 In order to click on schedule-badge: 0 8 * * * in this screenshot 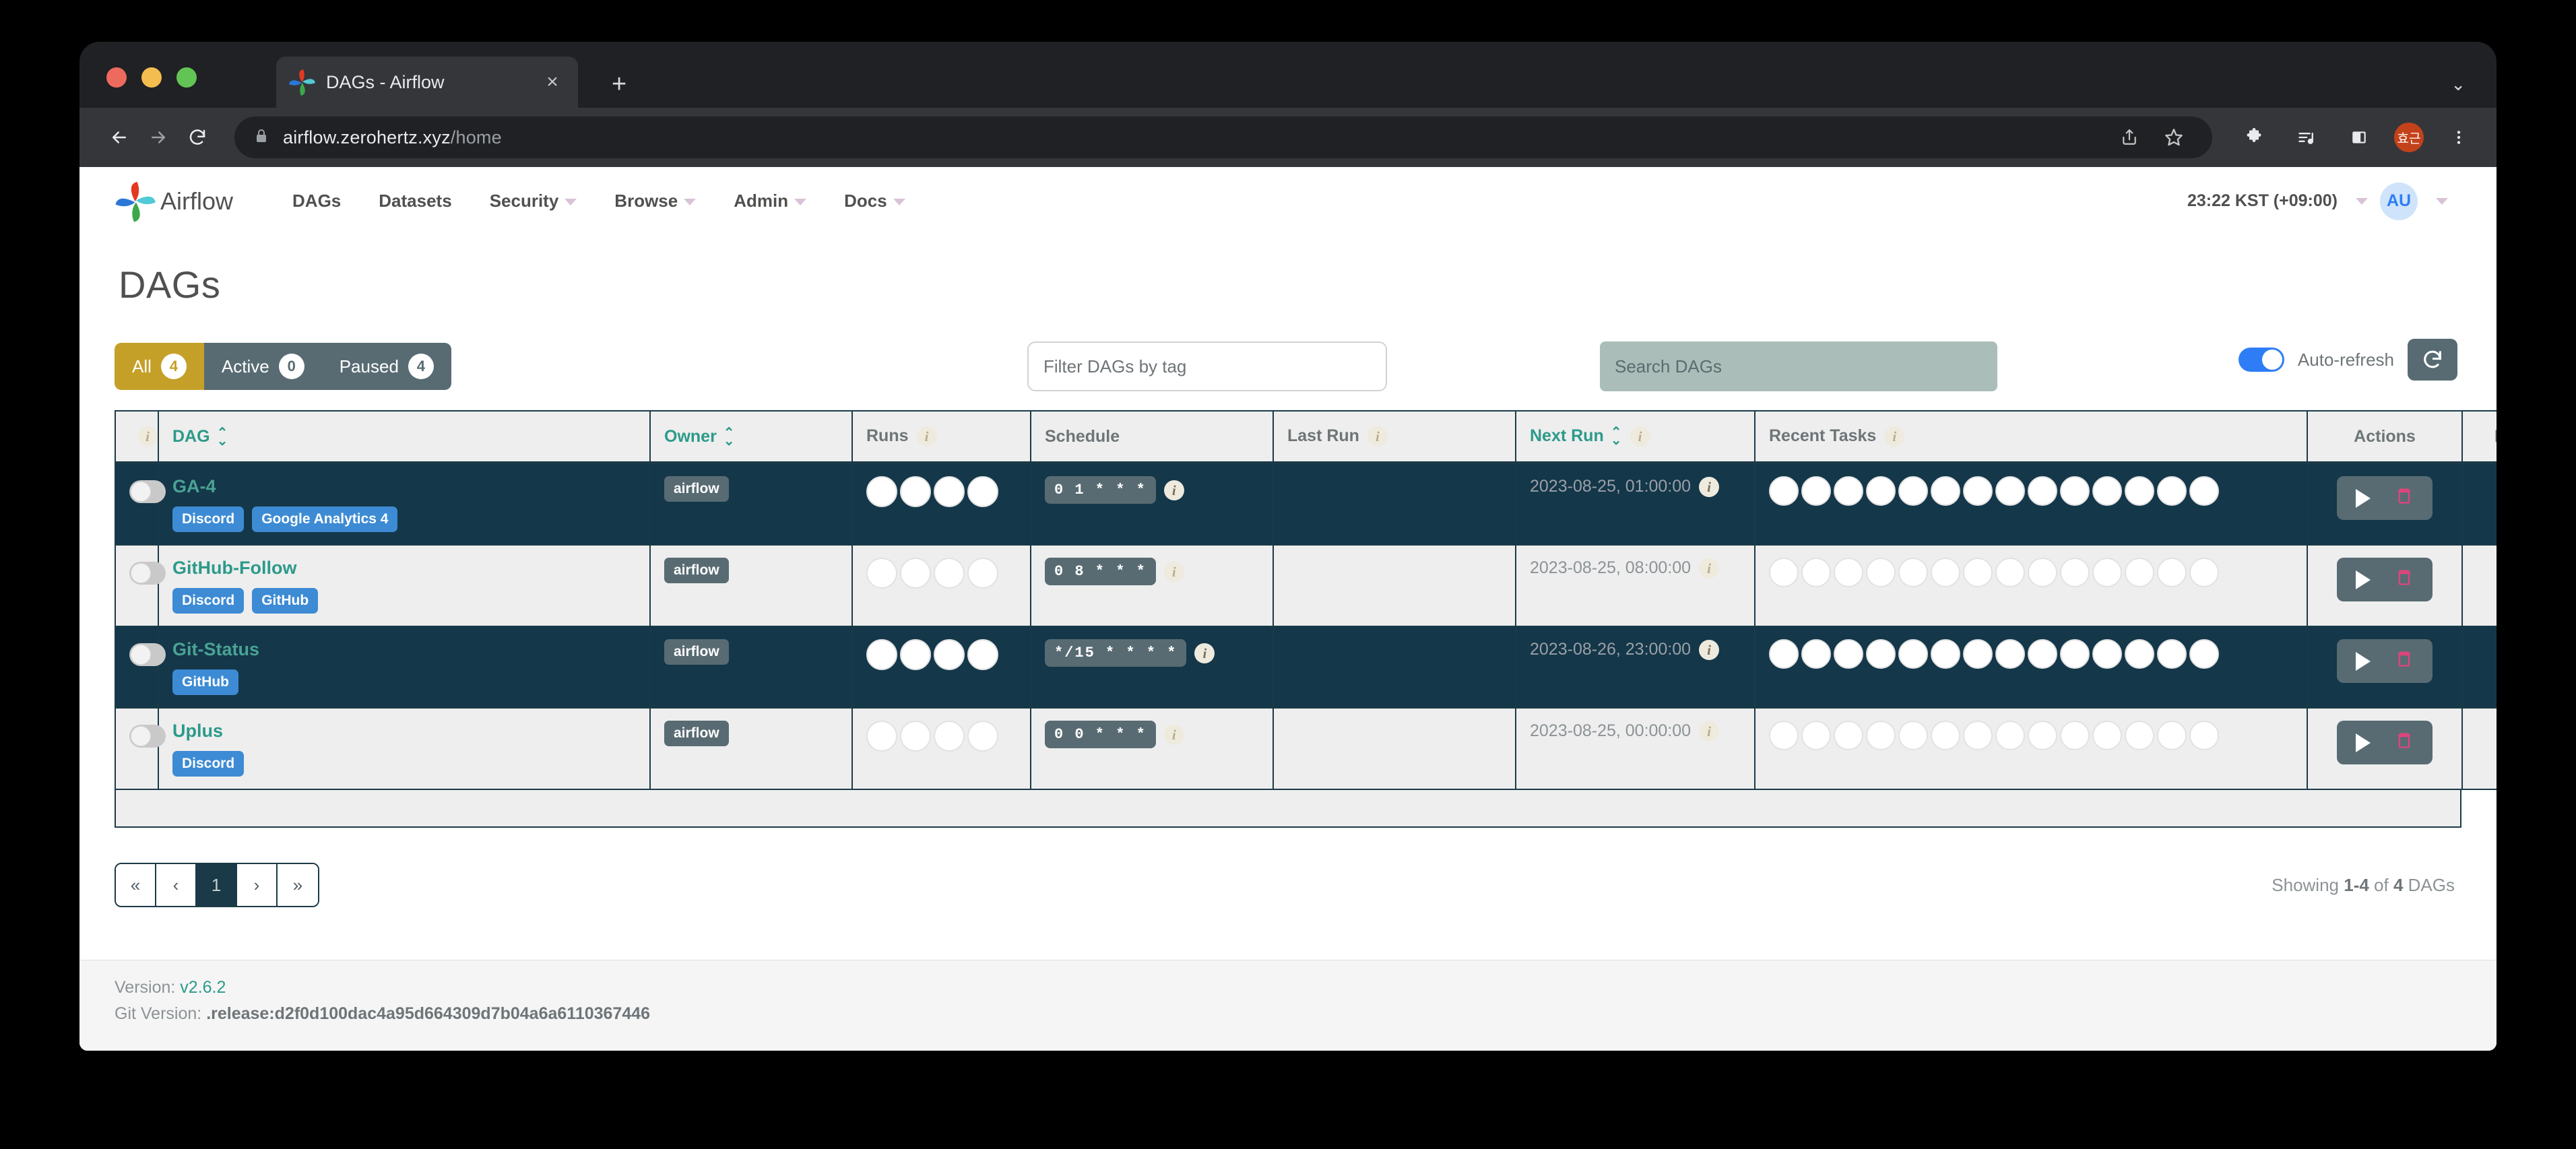, I will do `click(1100, 572)`.